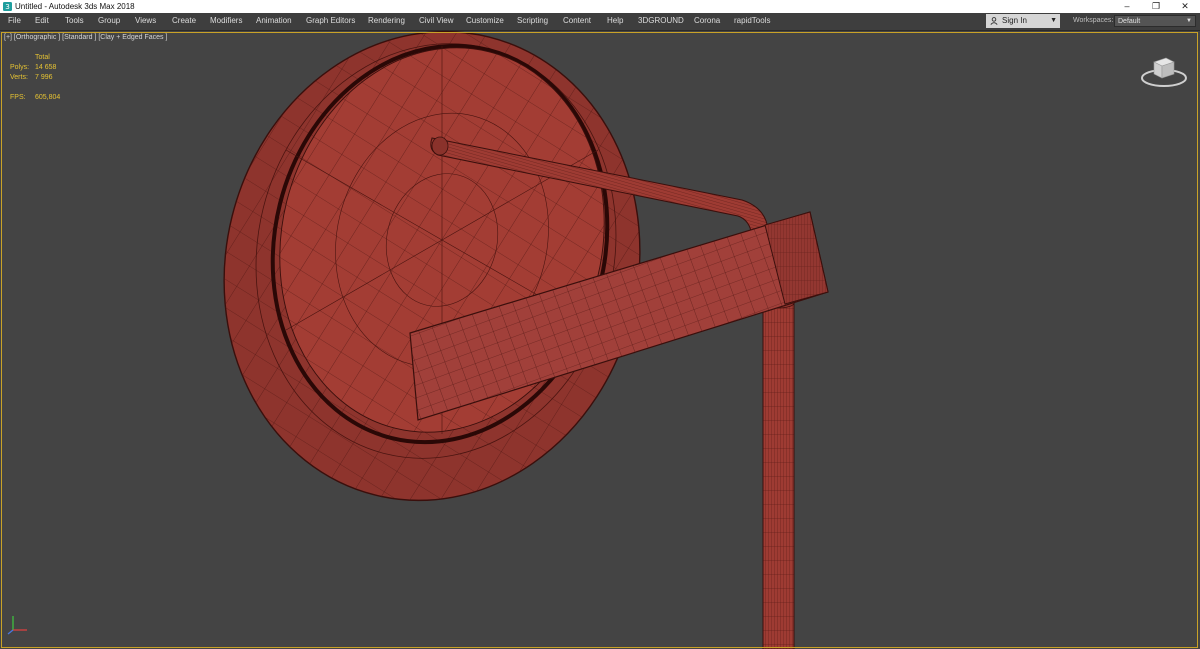 This screenshot has width=1200, height=649. I want to click on stats-verts-value: 7 996, so click(44, 77).